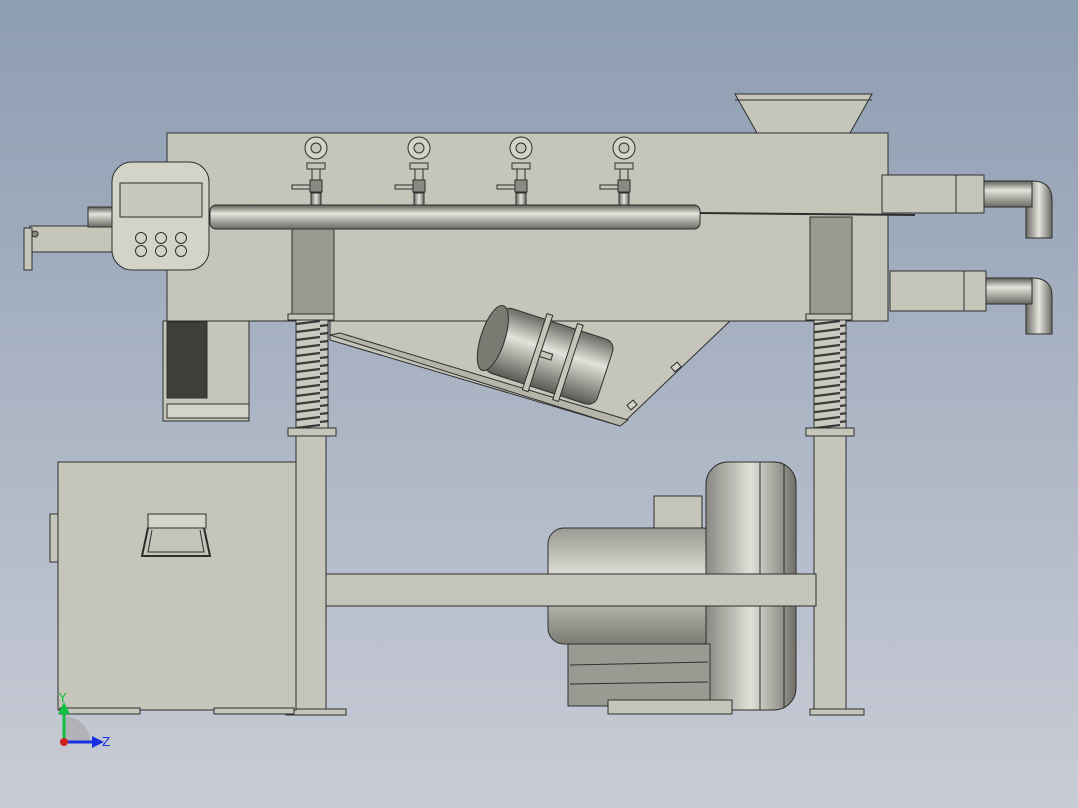  I want to click on body-support-left, so click(313, 272).